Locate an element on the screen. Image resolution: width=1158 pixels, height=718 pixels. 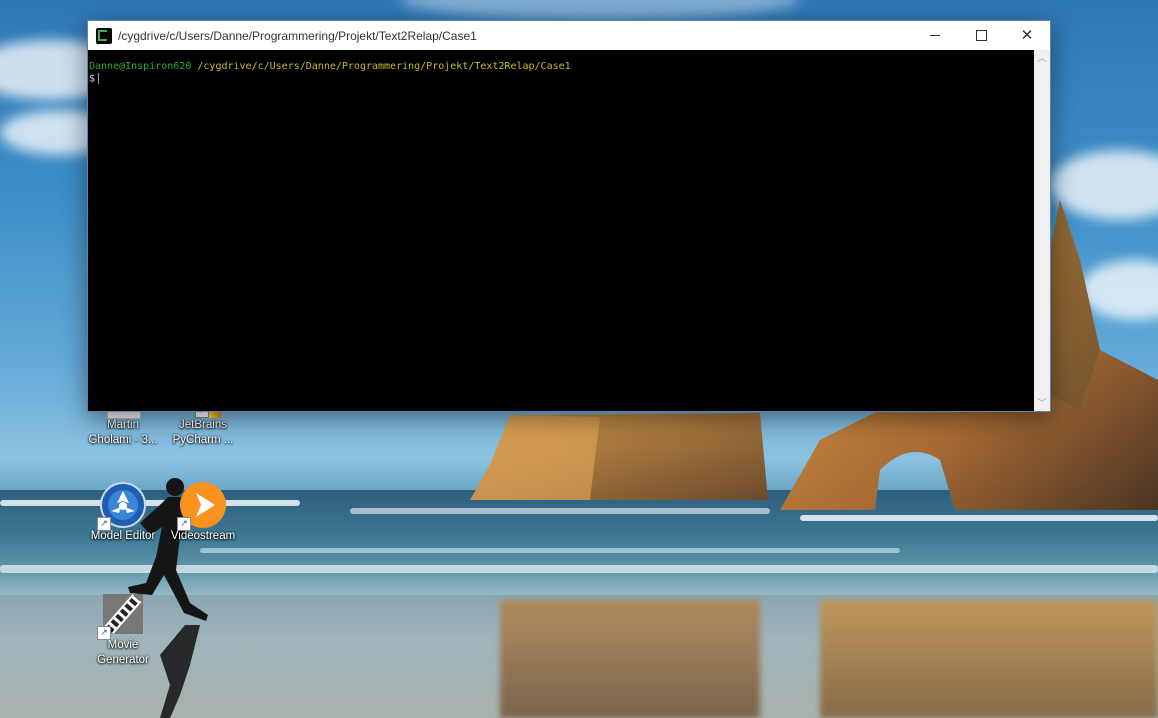
desktop-icon-movie-generator: ↗ Movie Generator is located at coordinates (123, 629).